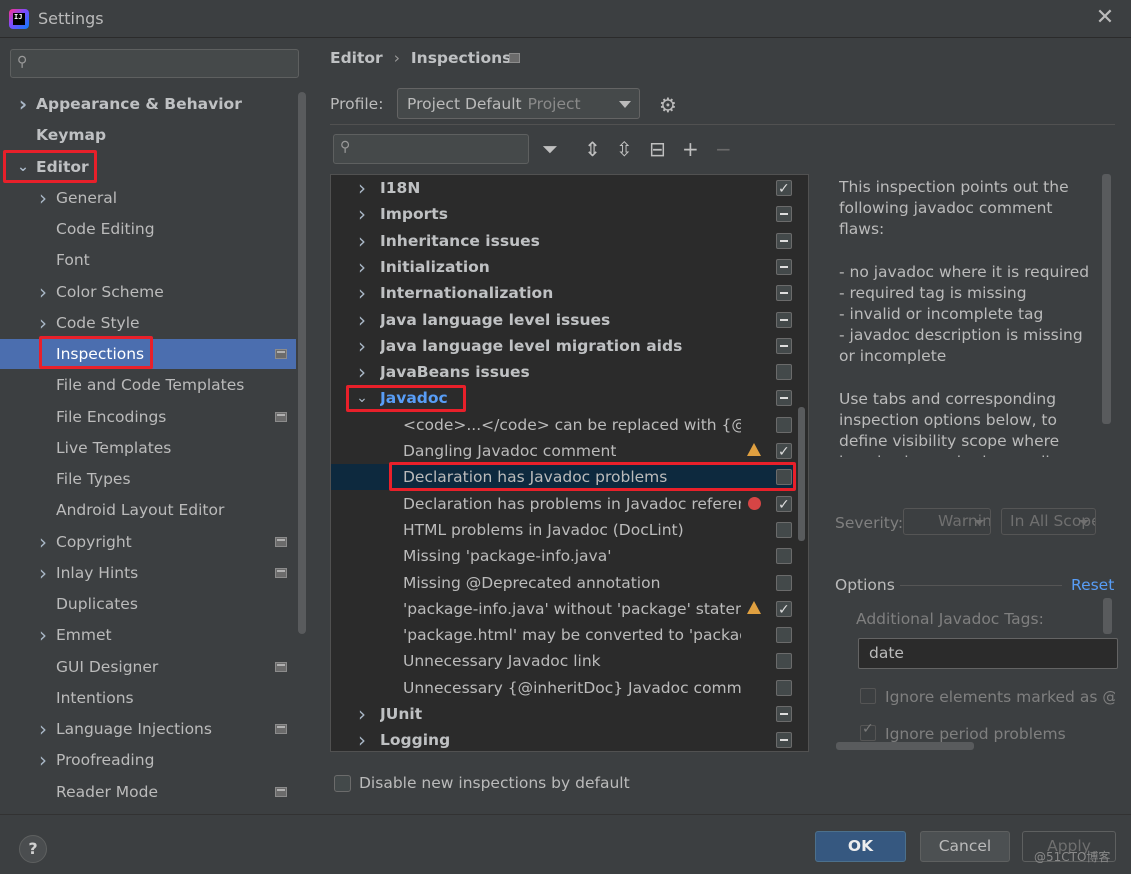 The width and height of the screenshot is (1131, 874). What do you see at coordinates (148, 729) in the screenshot?
I see `sidebar-item-language-injections: › Language Injections` at bounding box center [148, 729].